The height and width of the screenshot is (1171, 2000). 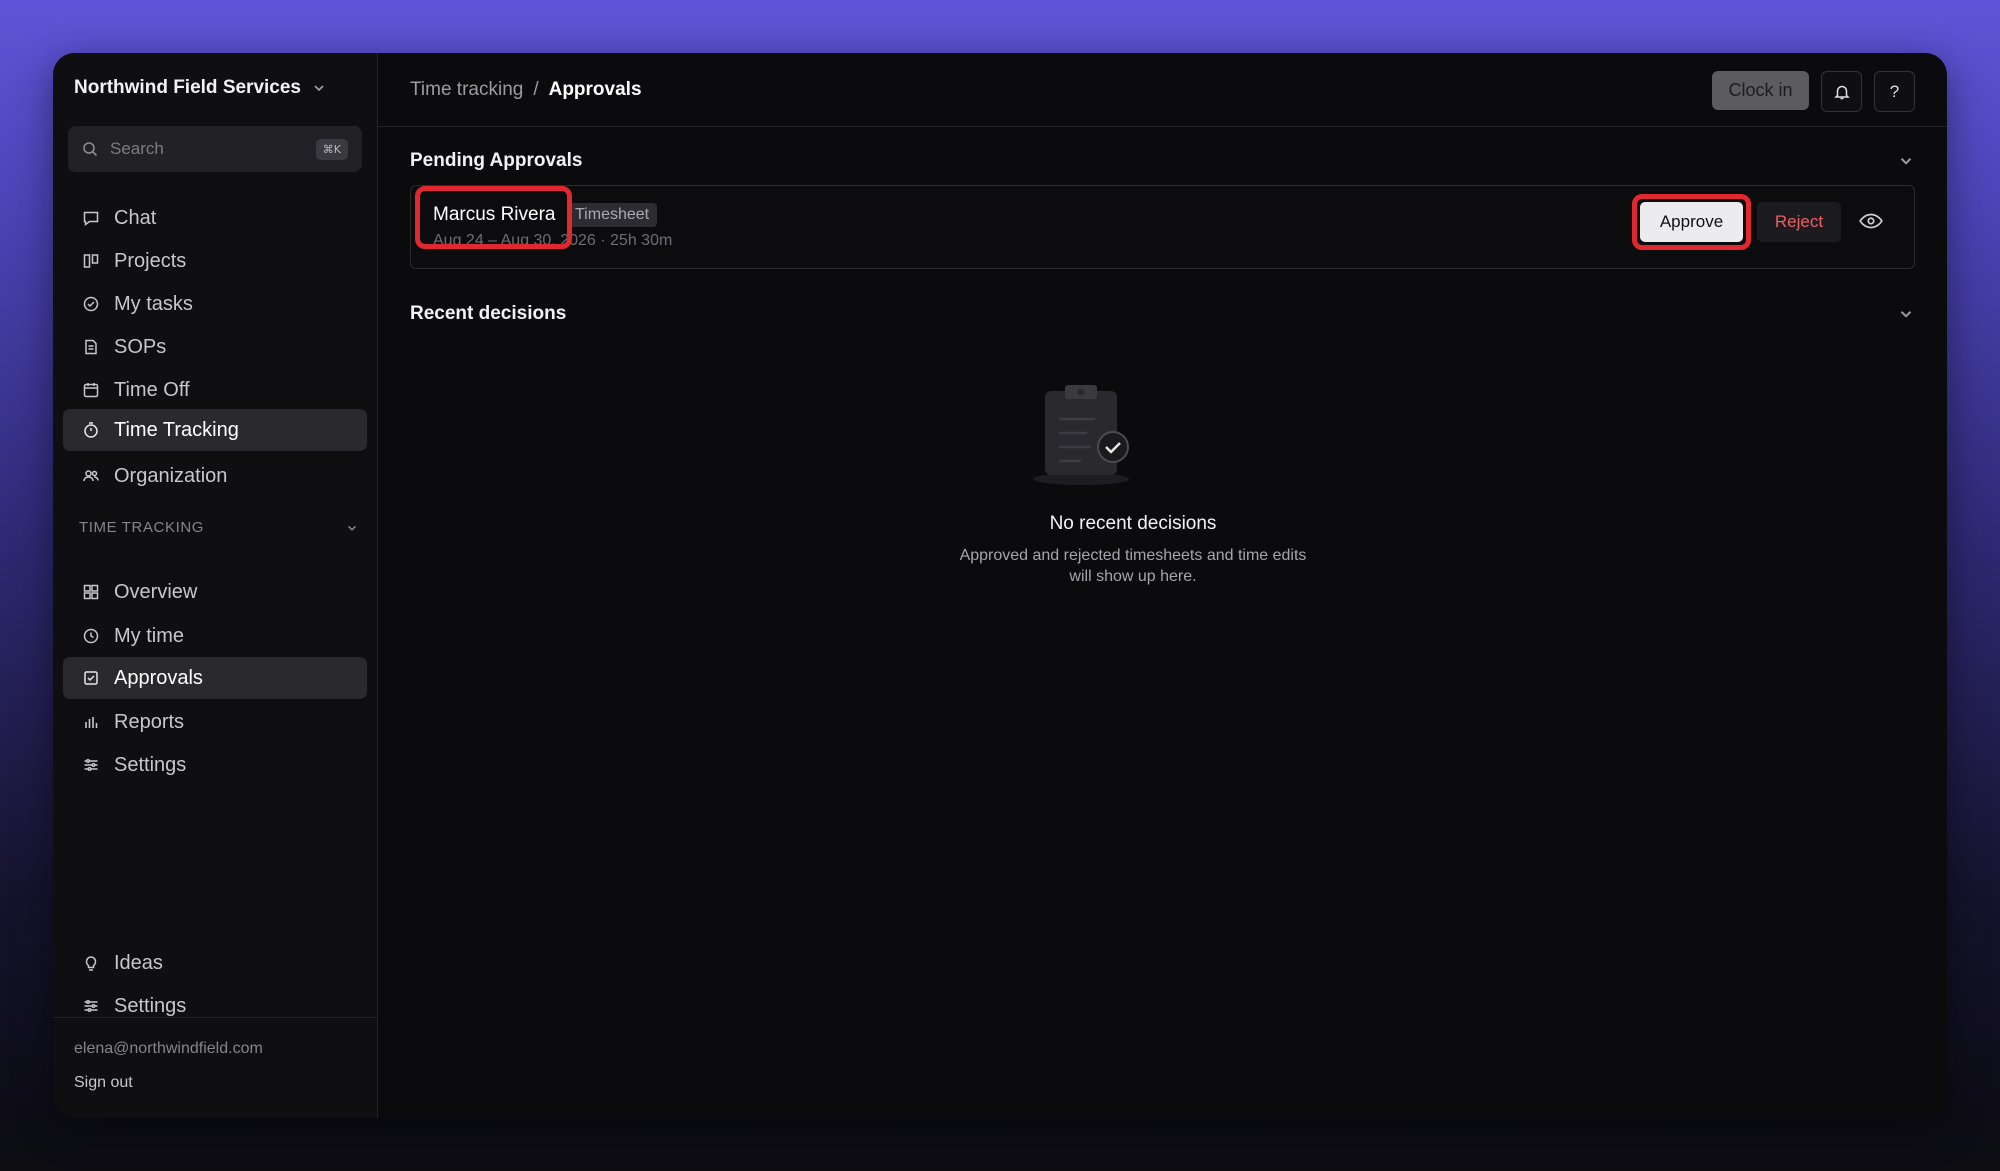 I want to click on sidebar-item-time-tracking: Time Tracking, so click(x=215, y=430).